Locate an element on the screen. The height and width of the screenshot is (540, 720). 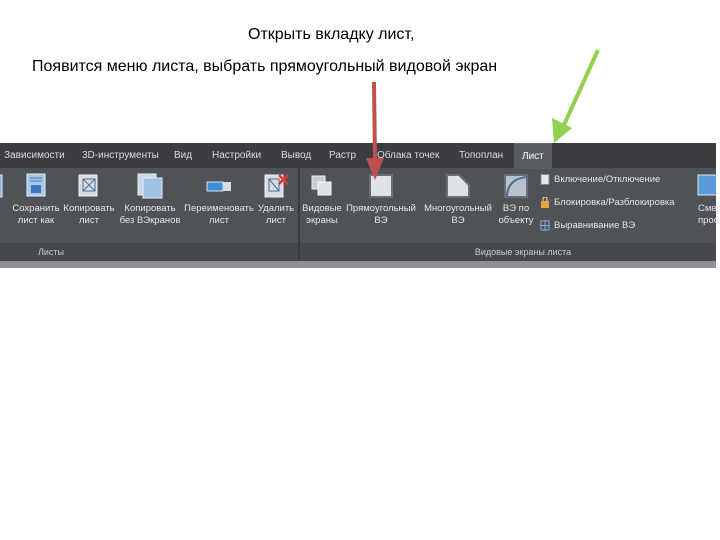
annotation-arrows is located at coordinates (483, 114).